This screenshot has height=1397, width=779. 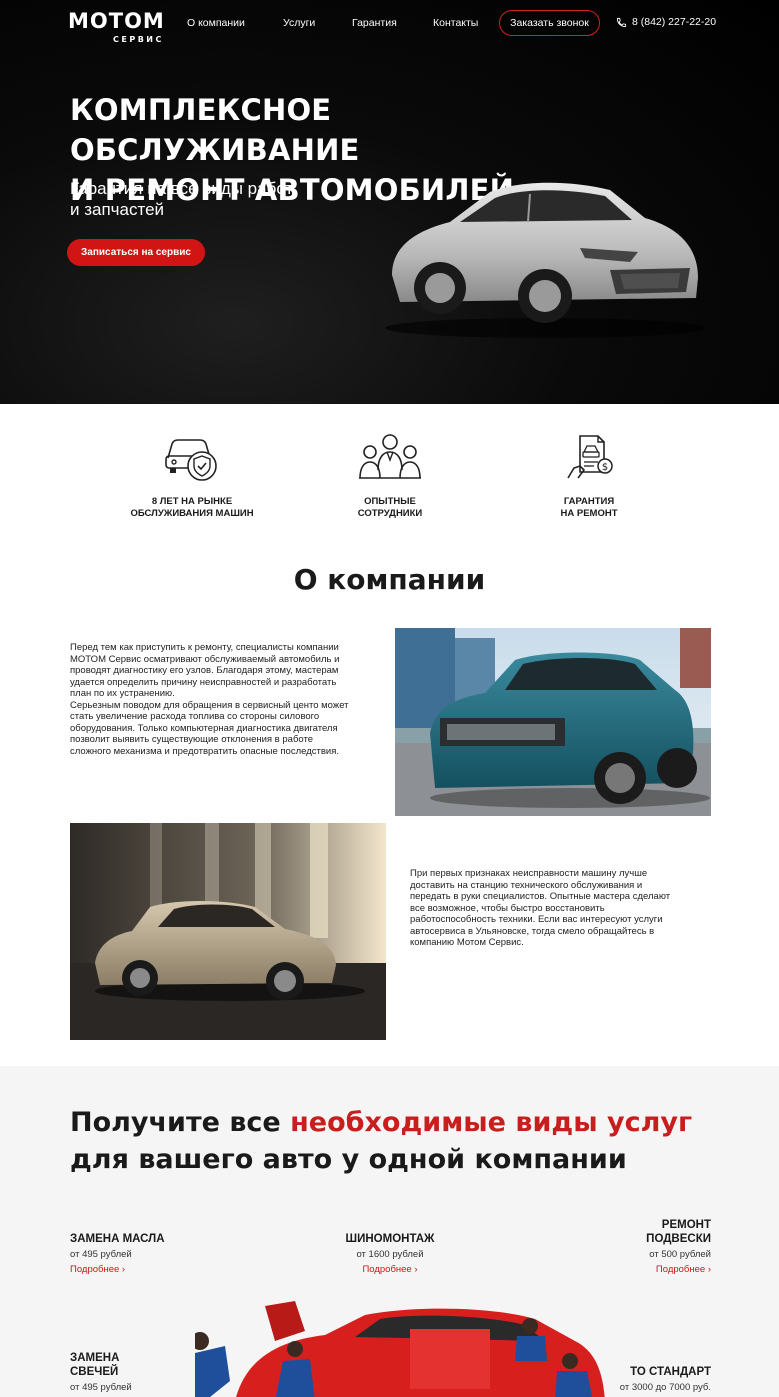 I want to click on phone-icon, so click(x=621, y=22).